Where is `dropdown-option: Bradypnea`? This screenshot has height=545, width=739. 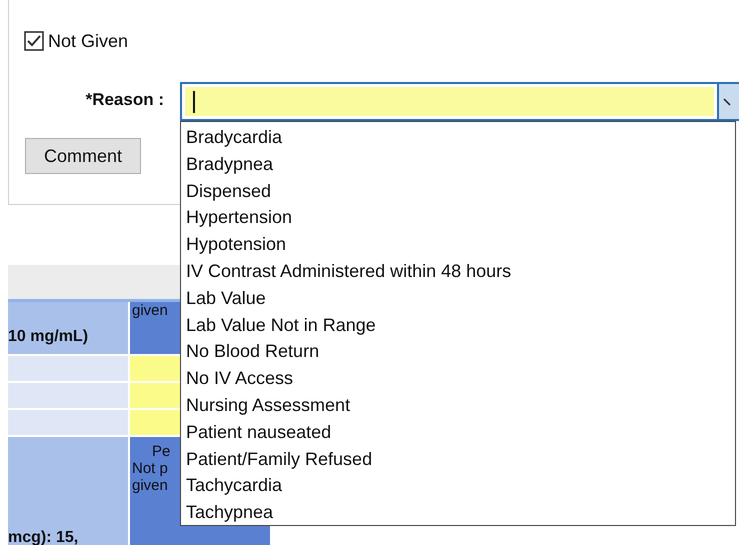 dropdown-option: Bradypnea is located at coordinates (458, 164).